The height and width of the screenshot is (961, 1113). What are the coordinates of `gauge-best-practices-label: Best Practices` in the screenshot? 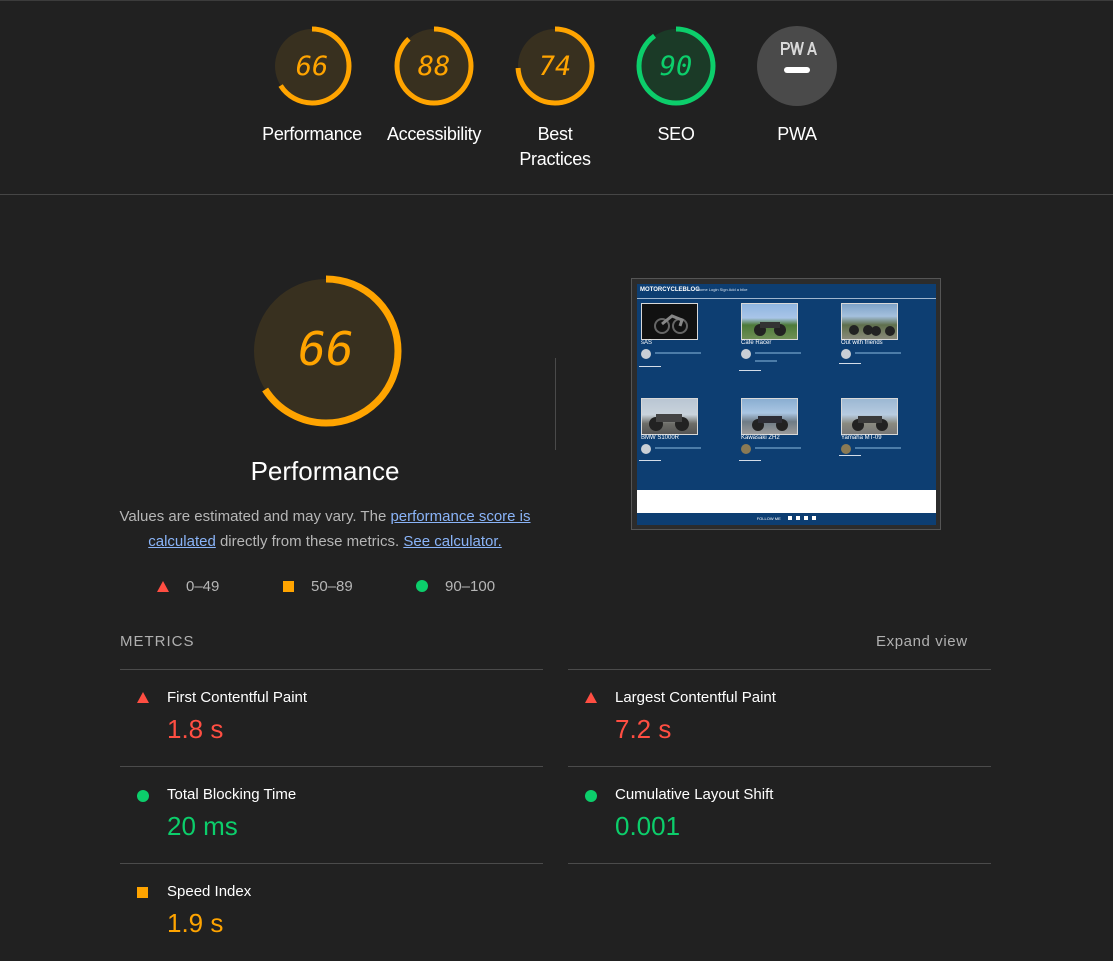 It's located at (555, 146).